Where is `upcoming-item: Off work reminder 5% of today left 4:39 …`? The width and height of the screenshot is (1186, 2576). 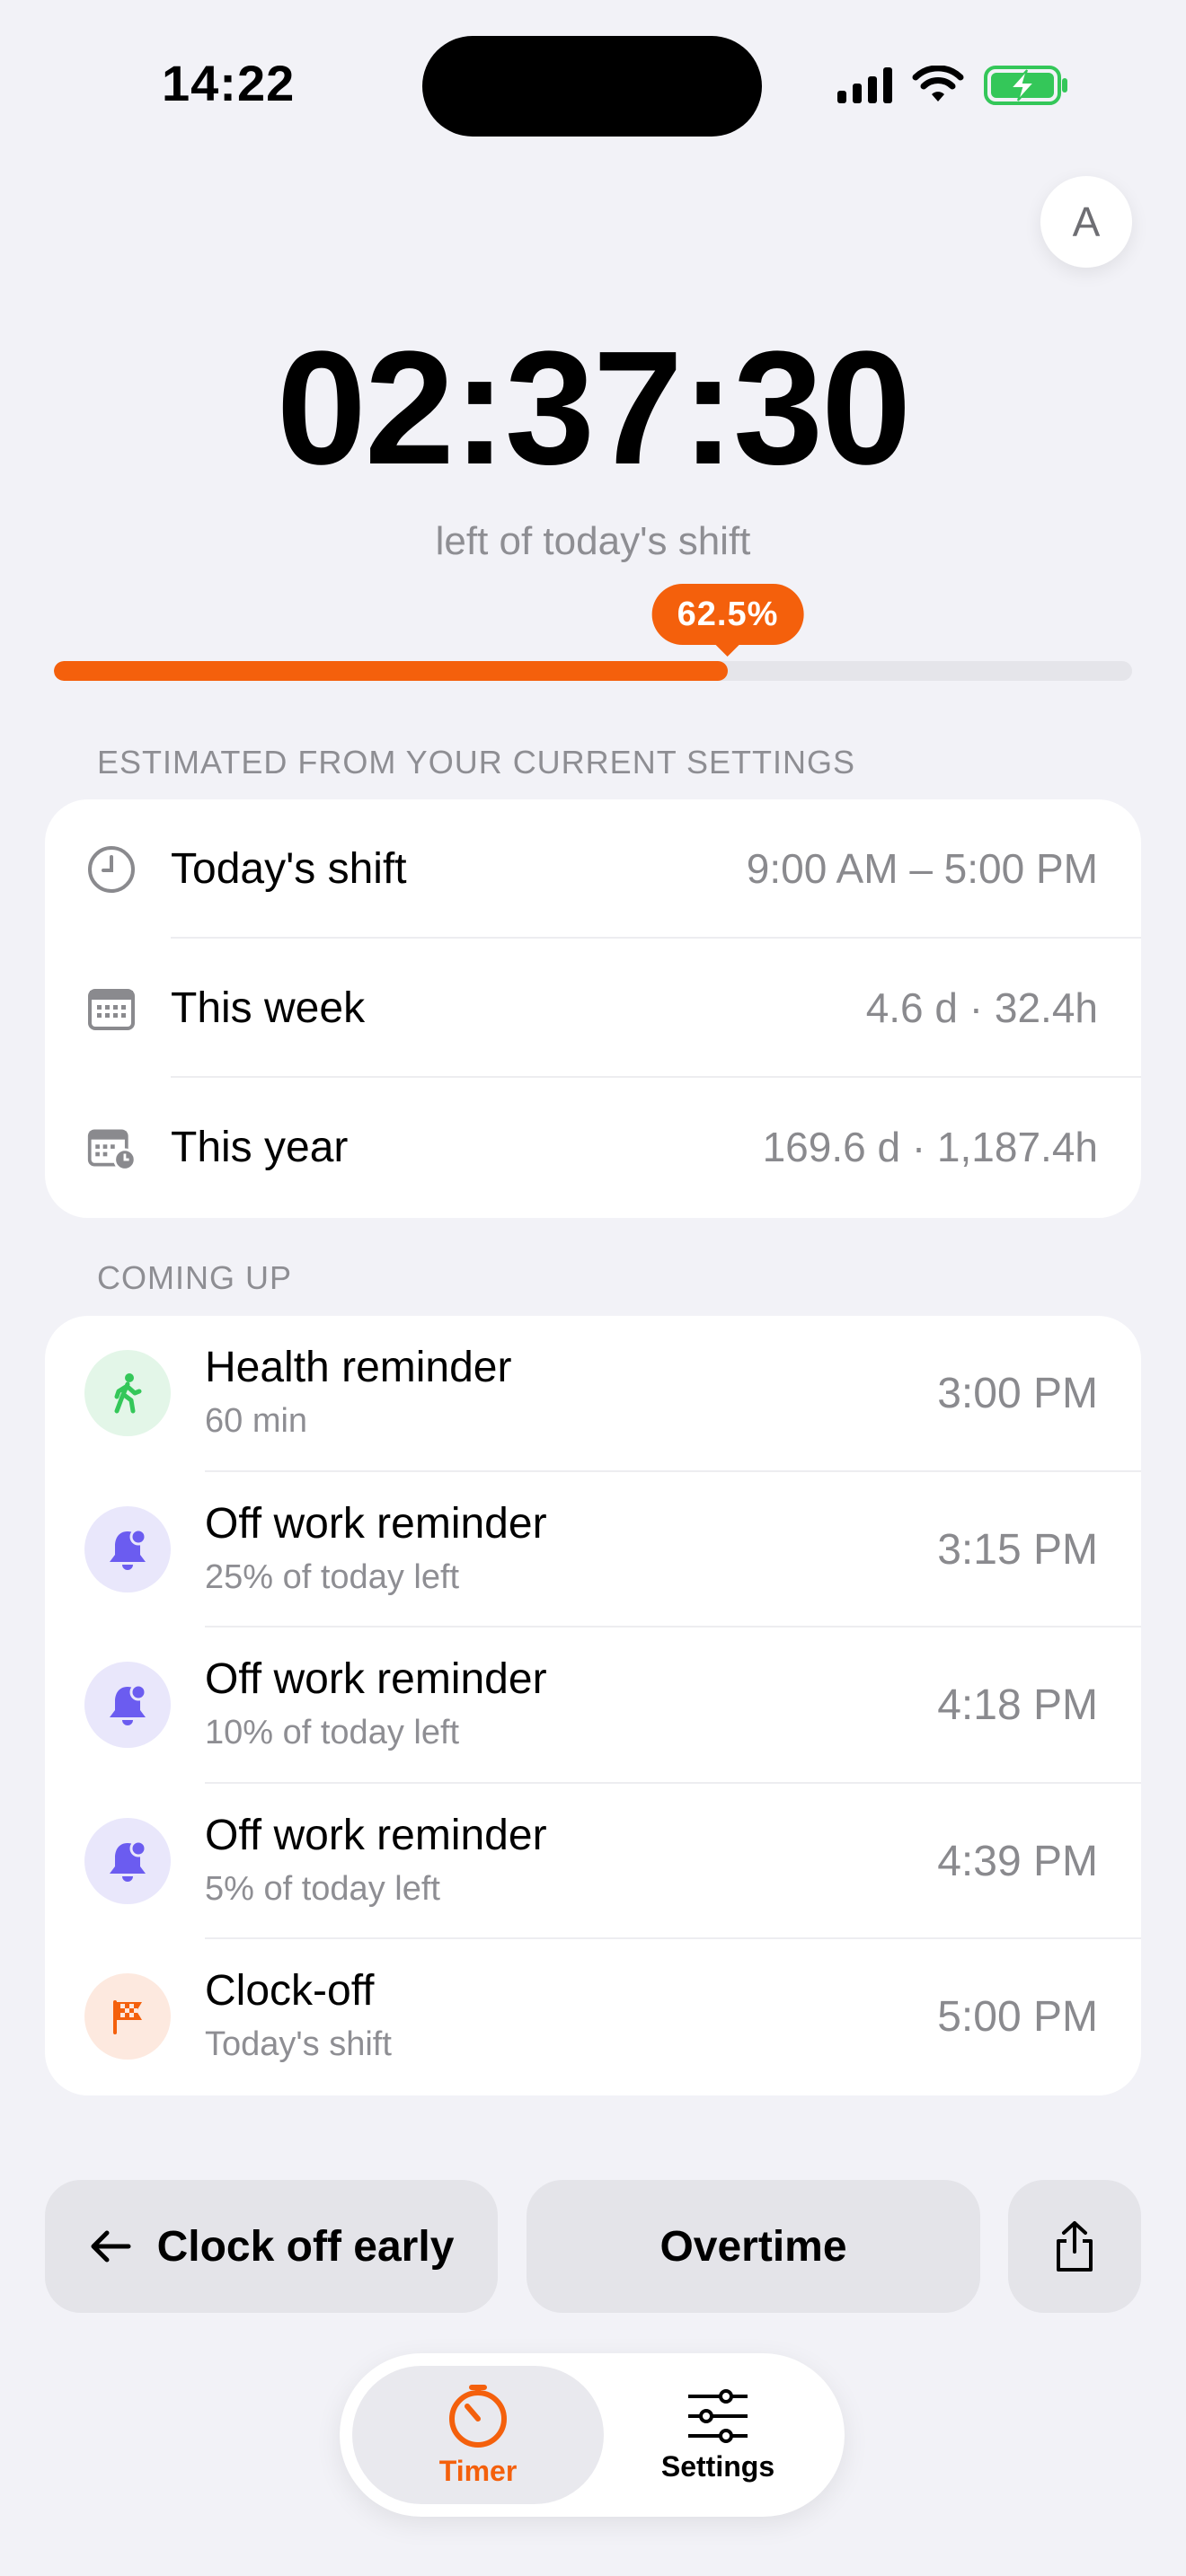 upcoming-item: Off work reminder 5% of today left 4:39 … is located at coordinates (593, 1862).